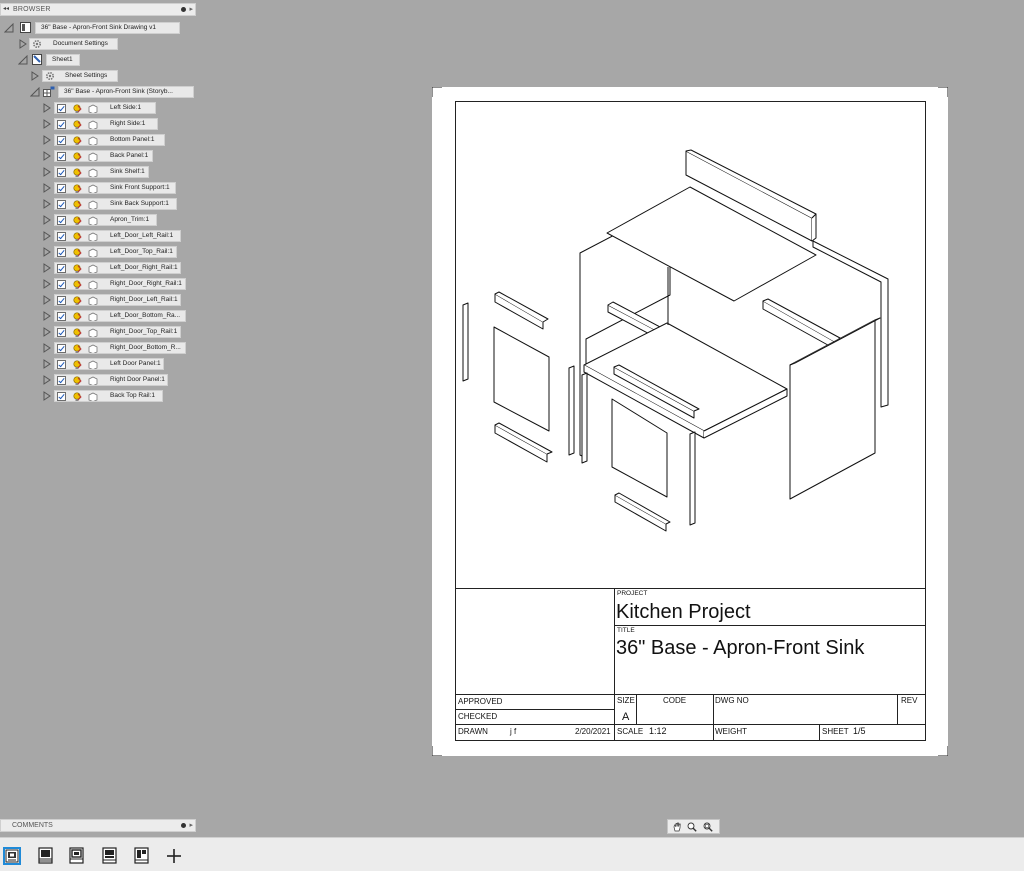 The image size is (1024, 871). Describe the element at coordinates (593, 731) in the screenshot. I see `drawn-date: 2/20/2021` at that location.